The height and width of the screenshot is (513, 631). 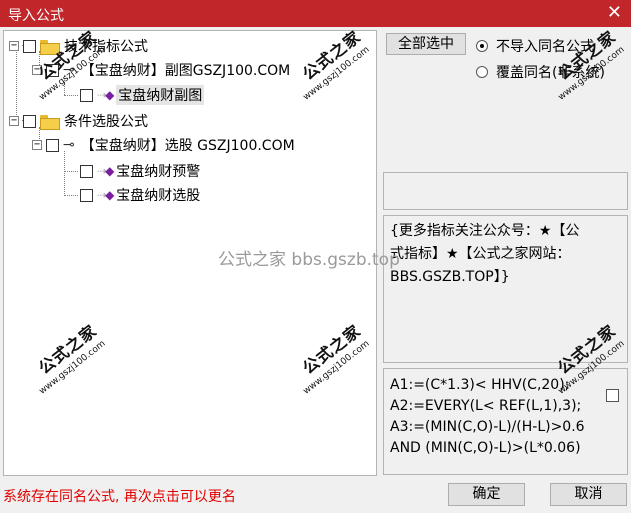 I want to click on option-label: 不导入同名公式, so click(x=545, y=47).